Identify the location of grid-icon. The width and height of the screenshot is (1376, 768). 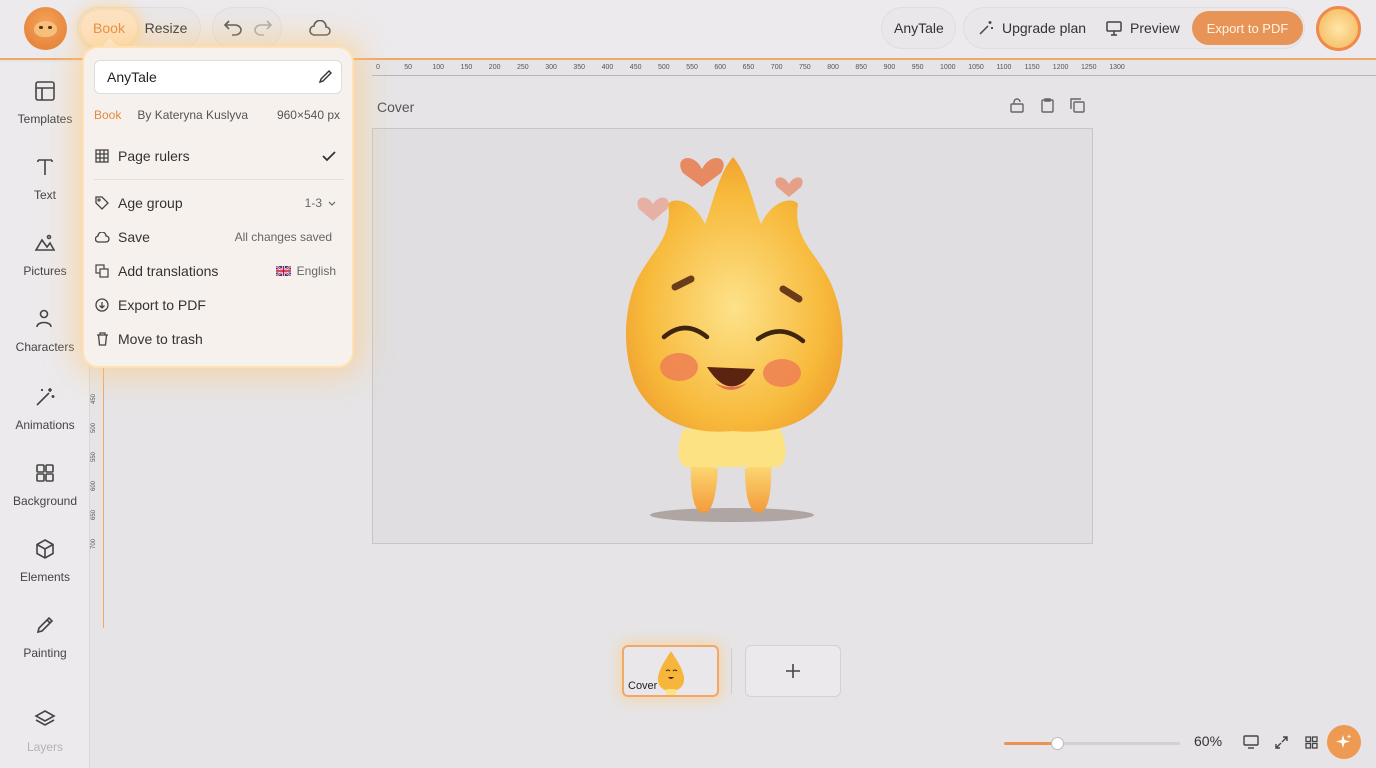
(102, 156).